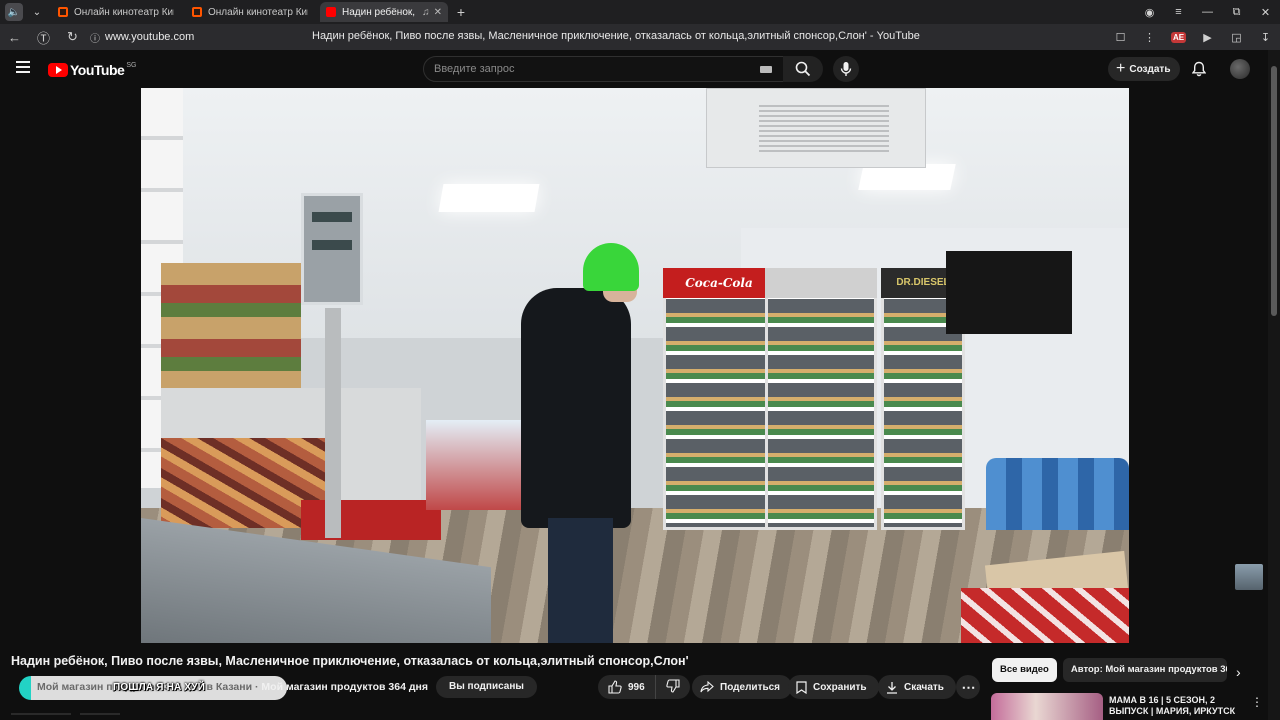  I want to click on scene-tv, so click(1009, 292).